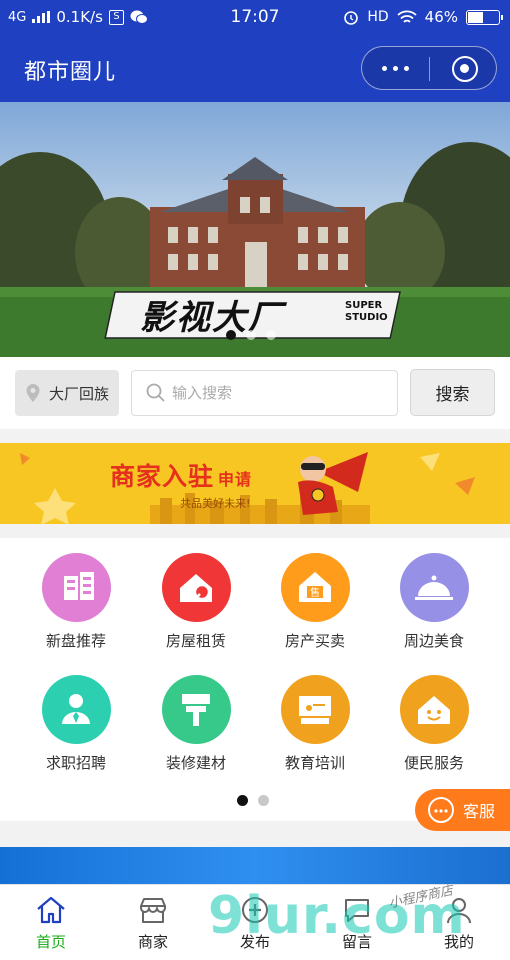 The width and height of the screenshot is (510, 960). Describe the element at coordinates (433, 763) in the screenshot. I see `category-label: 便民服务` at that location.